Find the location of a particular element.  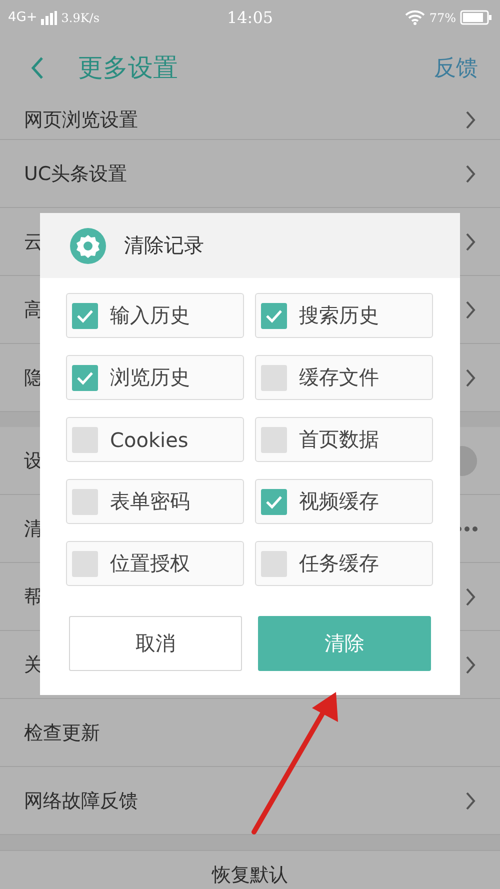

option-checkbox: 任务缓存 is located at coordinates (344, 563).